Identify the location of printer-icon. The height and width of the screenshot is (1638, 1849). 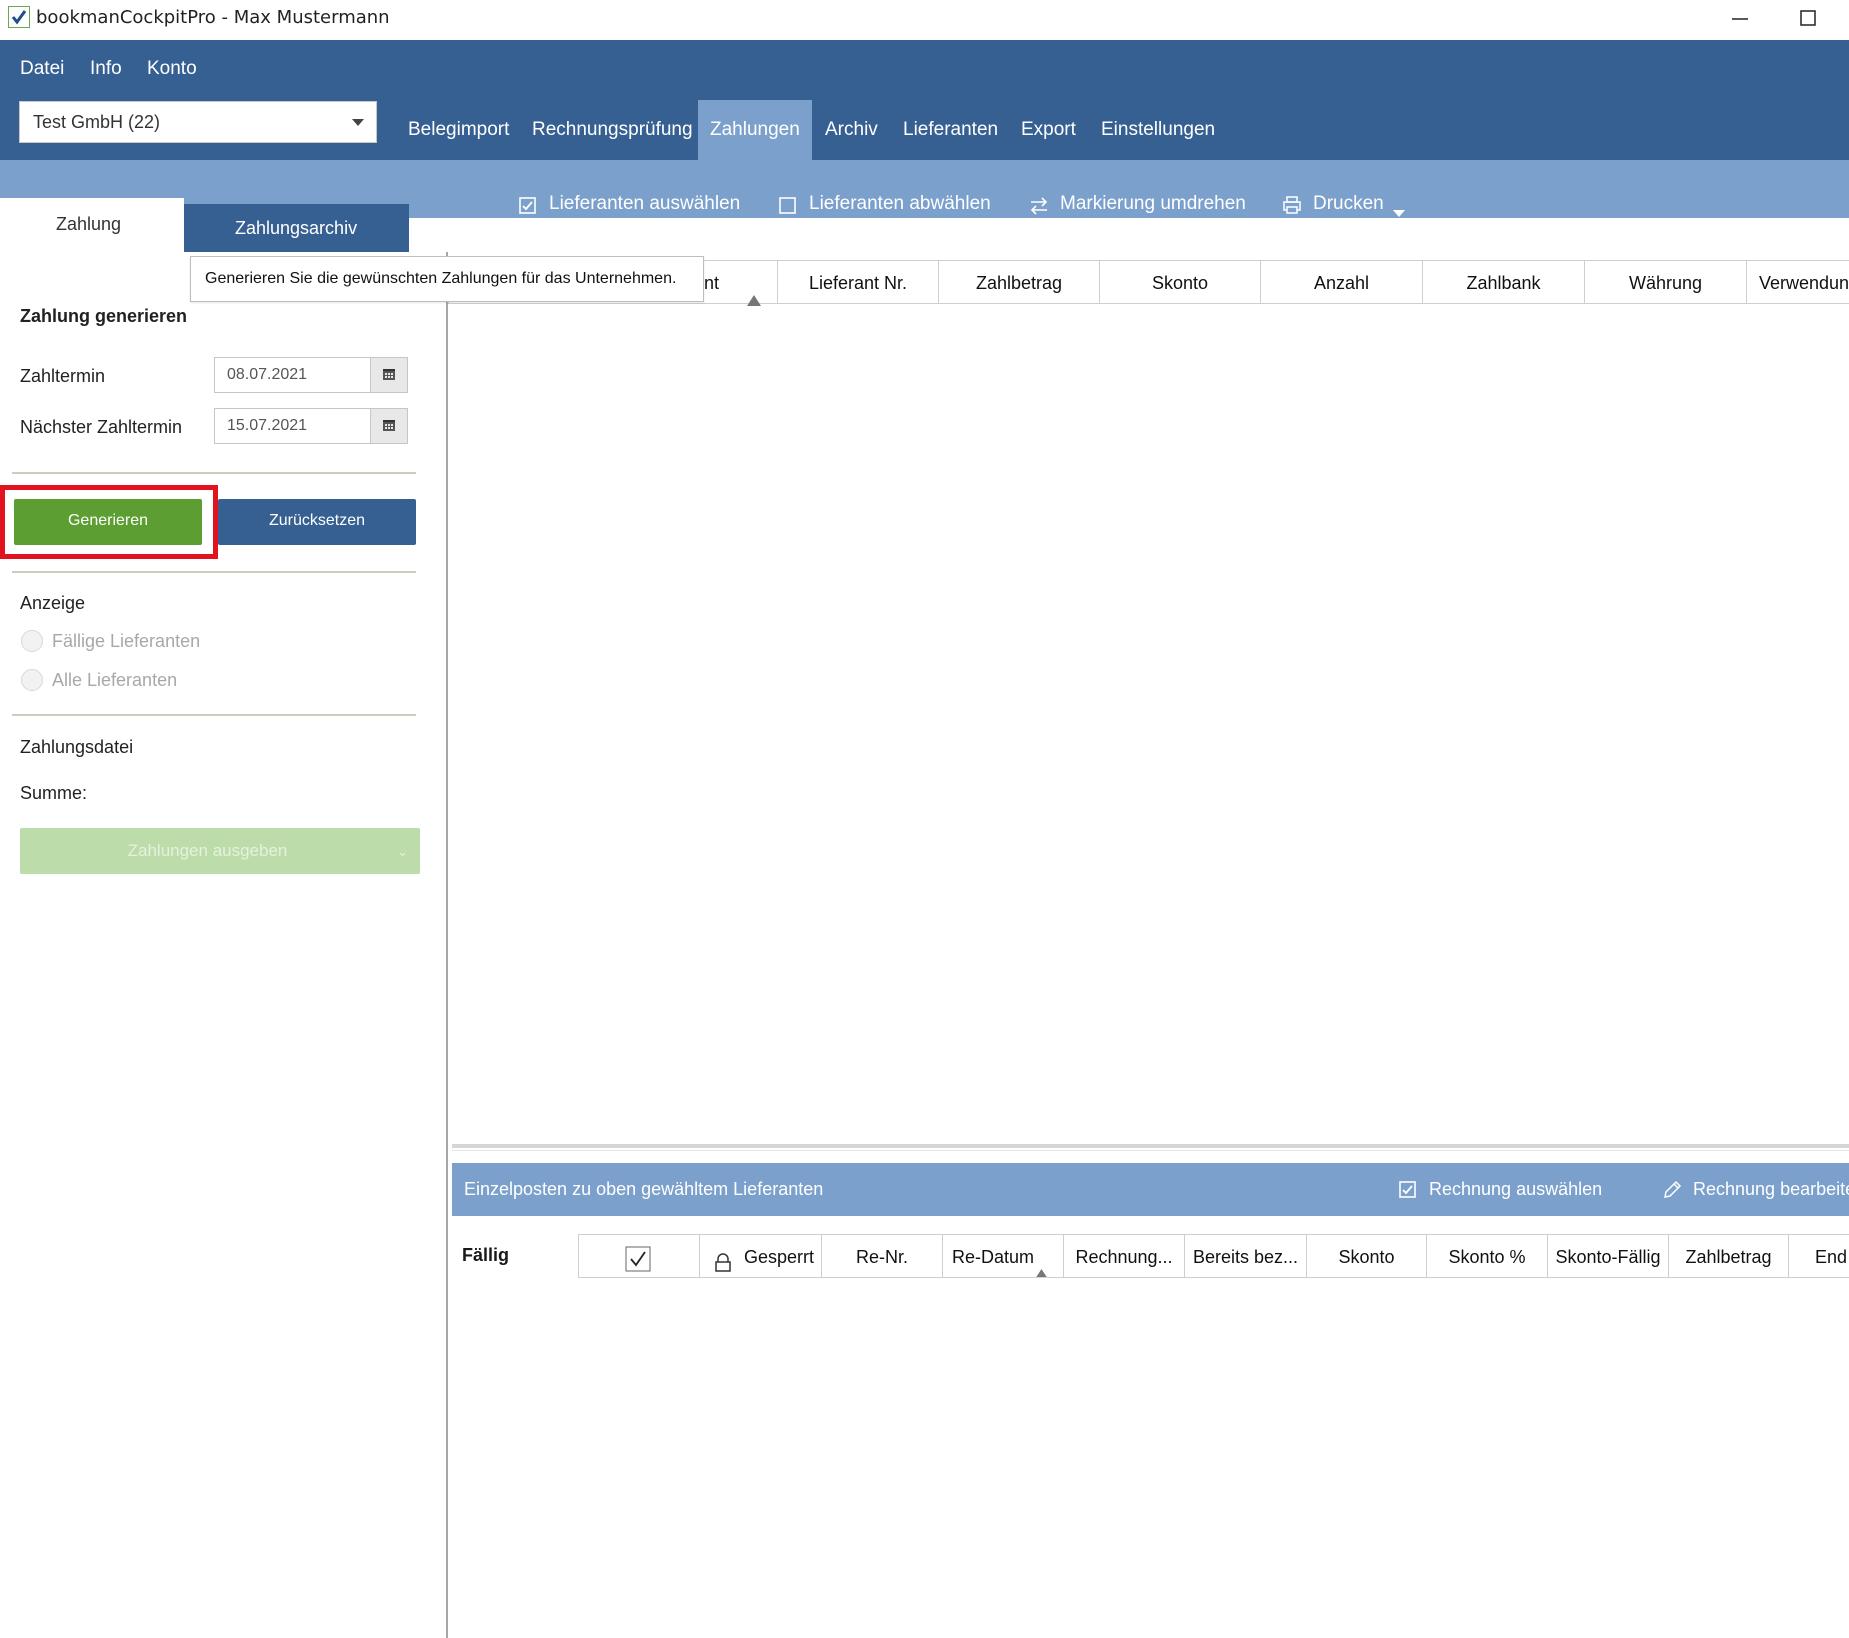
(1292, 208).